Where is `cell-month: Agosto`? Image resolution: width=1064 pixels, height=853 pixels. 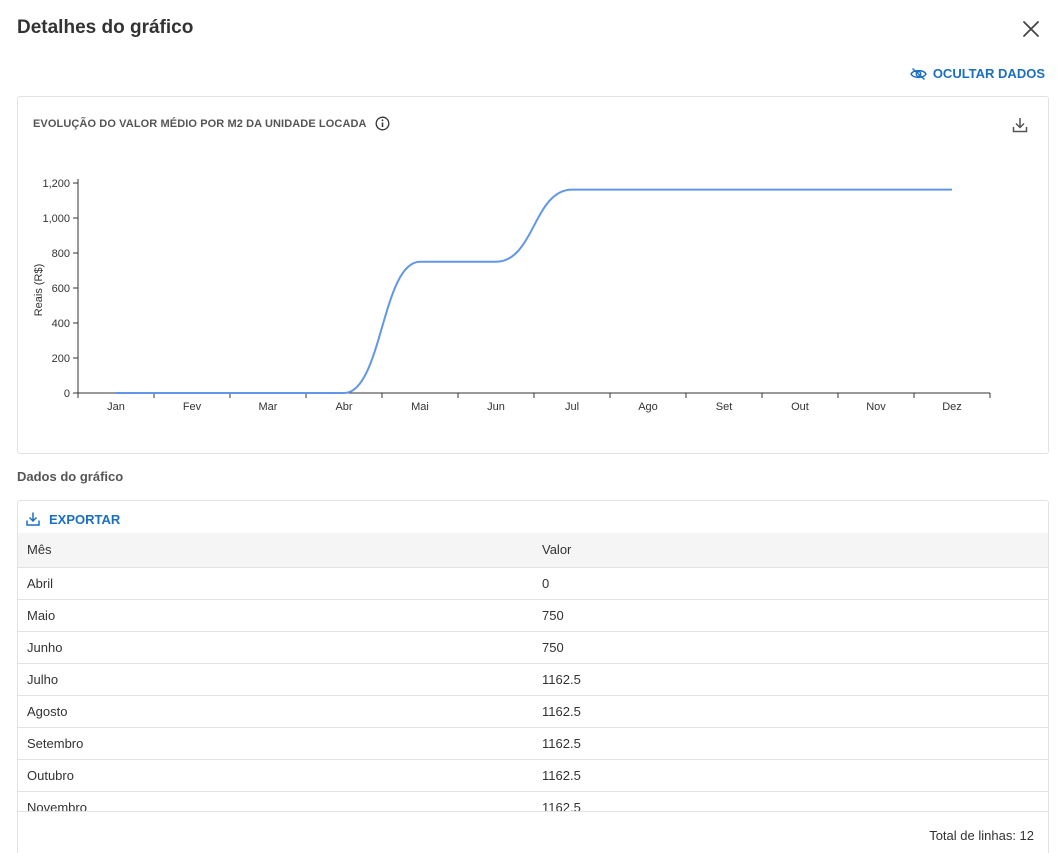
cell-month: Agosto is located at coordinates (275, 711).